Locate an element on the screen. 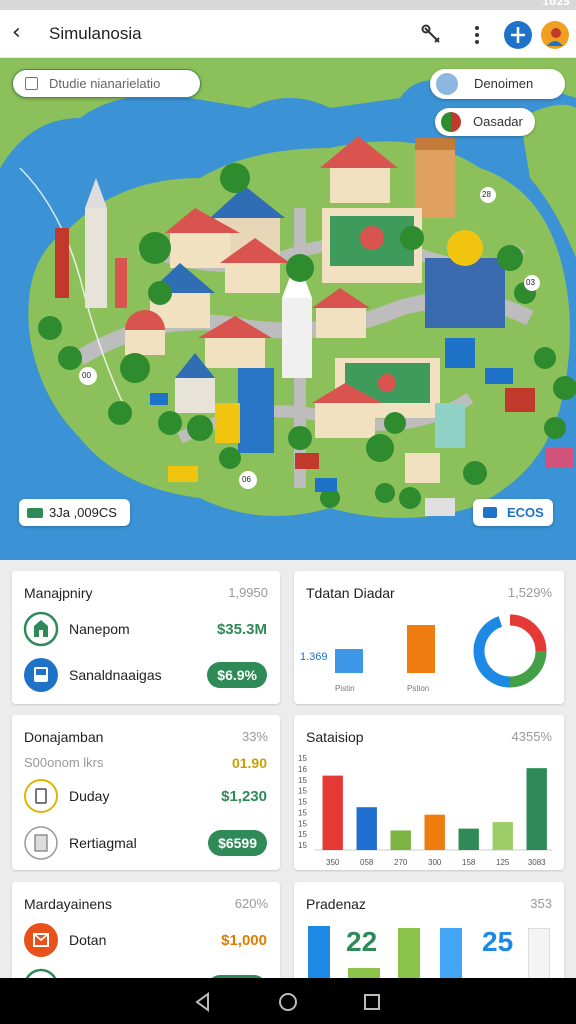  add-location-icon is located at coordinates (518, 35).